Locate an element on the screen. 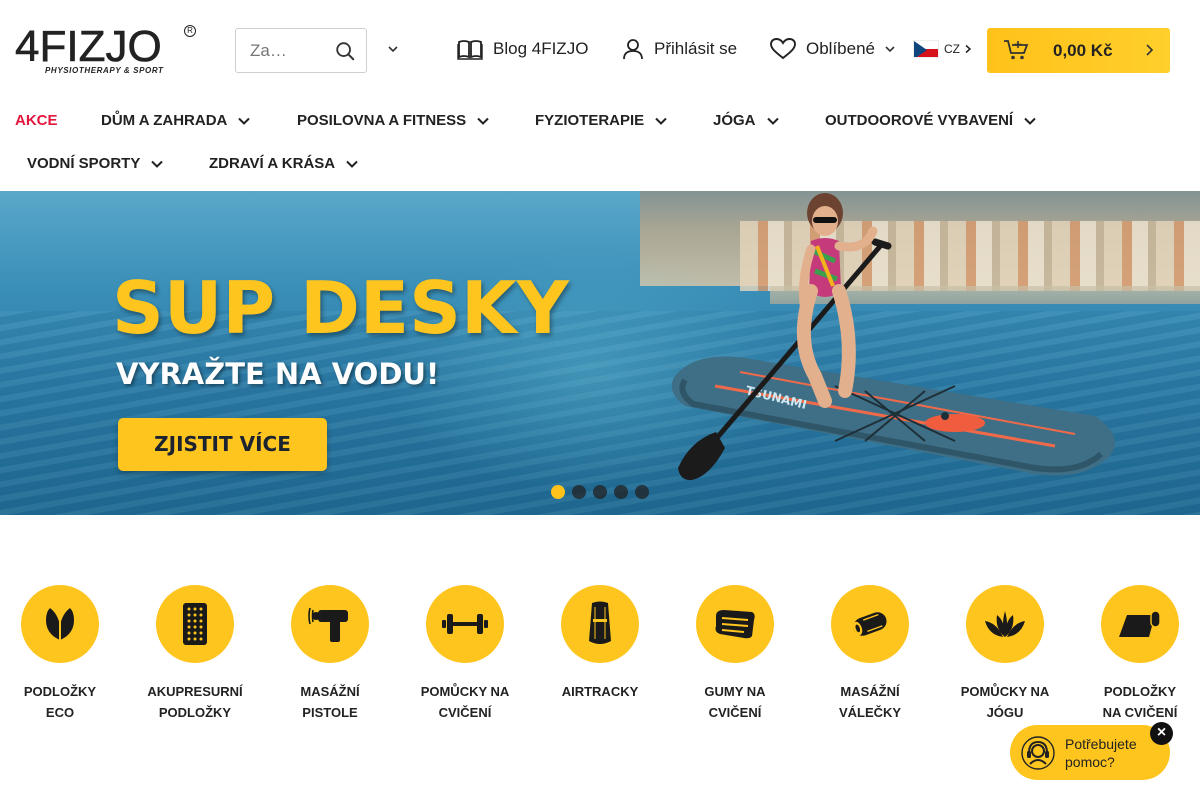 The width and height of the screenshot is (1200, 800). category-label: PODLOŽKY NA CVIČENÍ is located at coordinates (1140, 702).